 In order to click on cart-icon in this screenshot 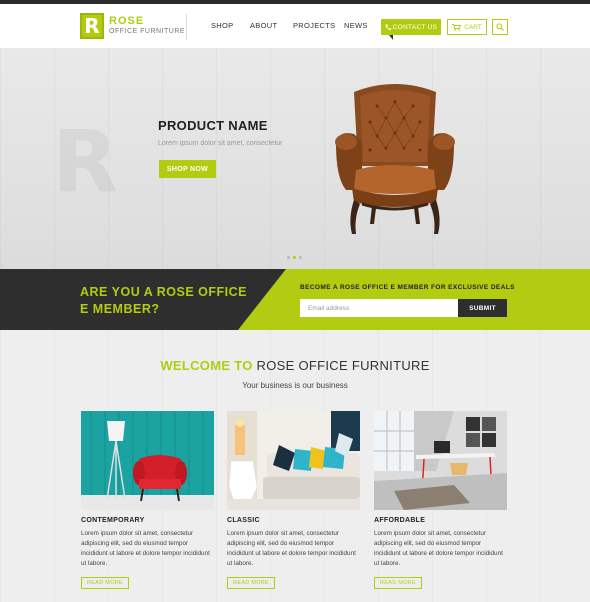, I will do `click(457, 27)`.